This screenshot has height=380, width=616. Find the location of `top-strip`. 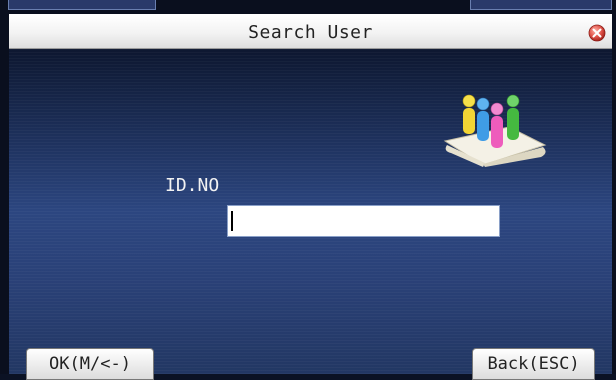

top-strip is located at coordinates (308, 7).